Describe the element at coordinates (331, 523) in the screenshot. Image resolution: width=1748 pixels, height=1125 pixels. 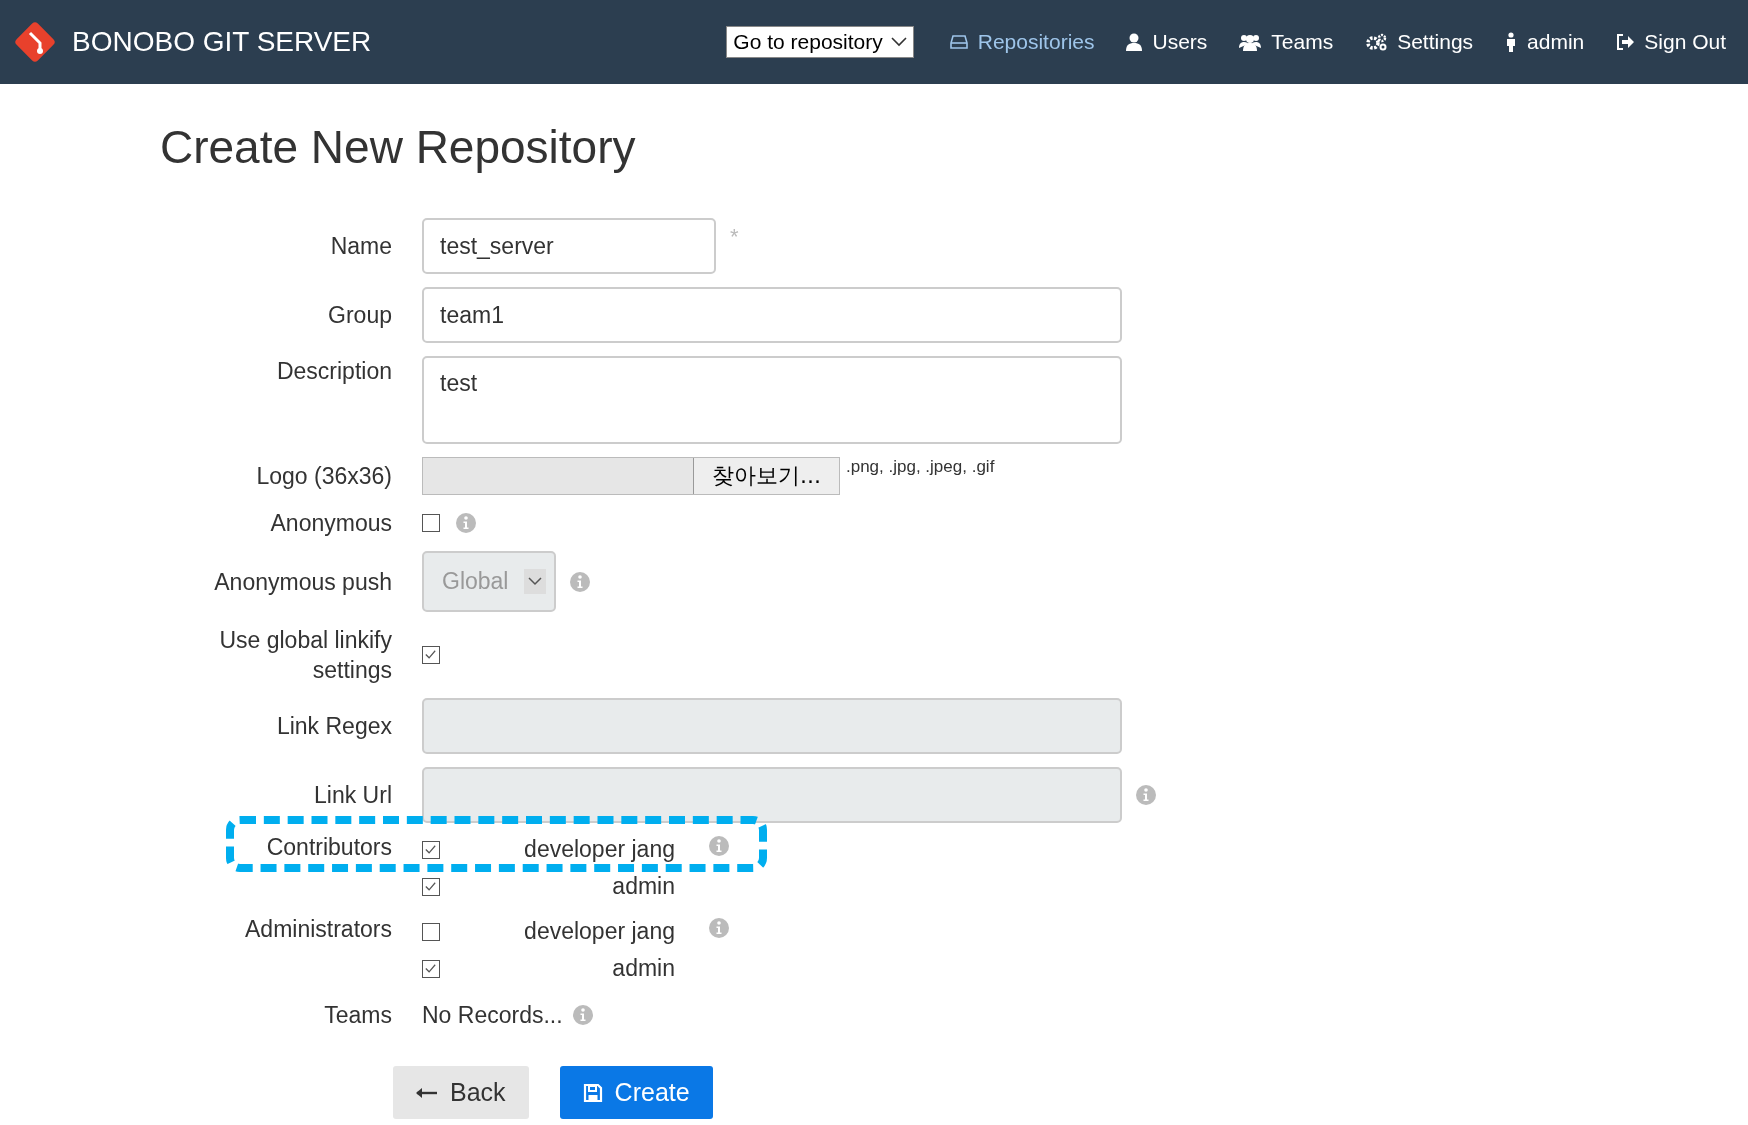
I see `field-label: Anonymous` at that location.